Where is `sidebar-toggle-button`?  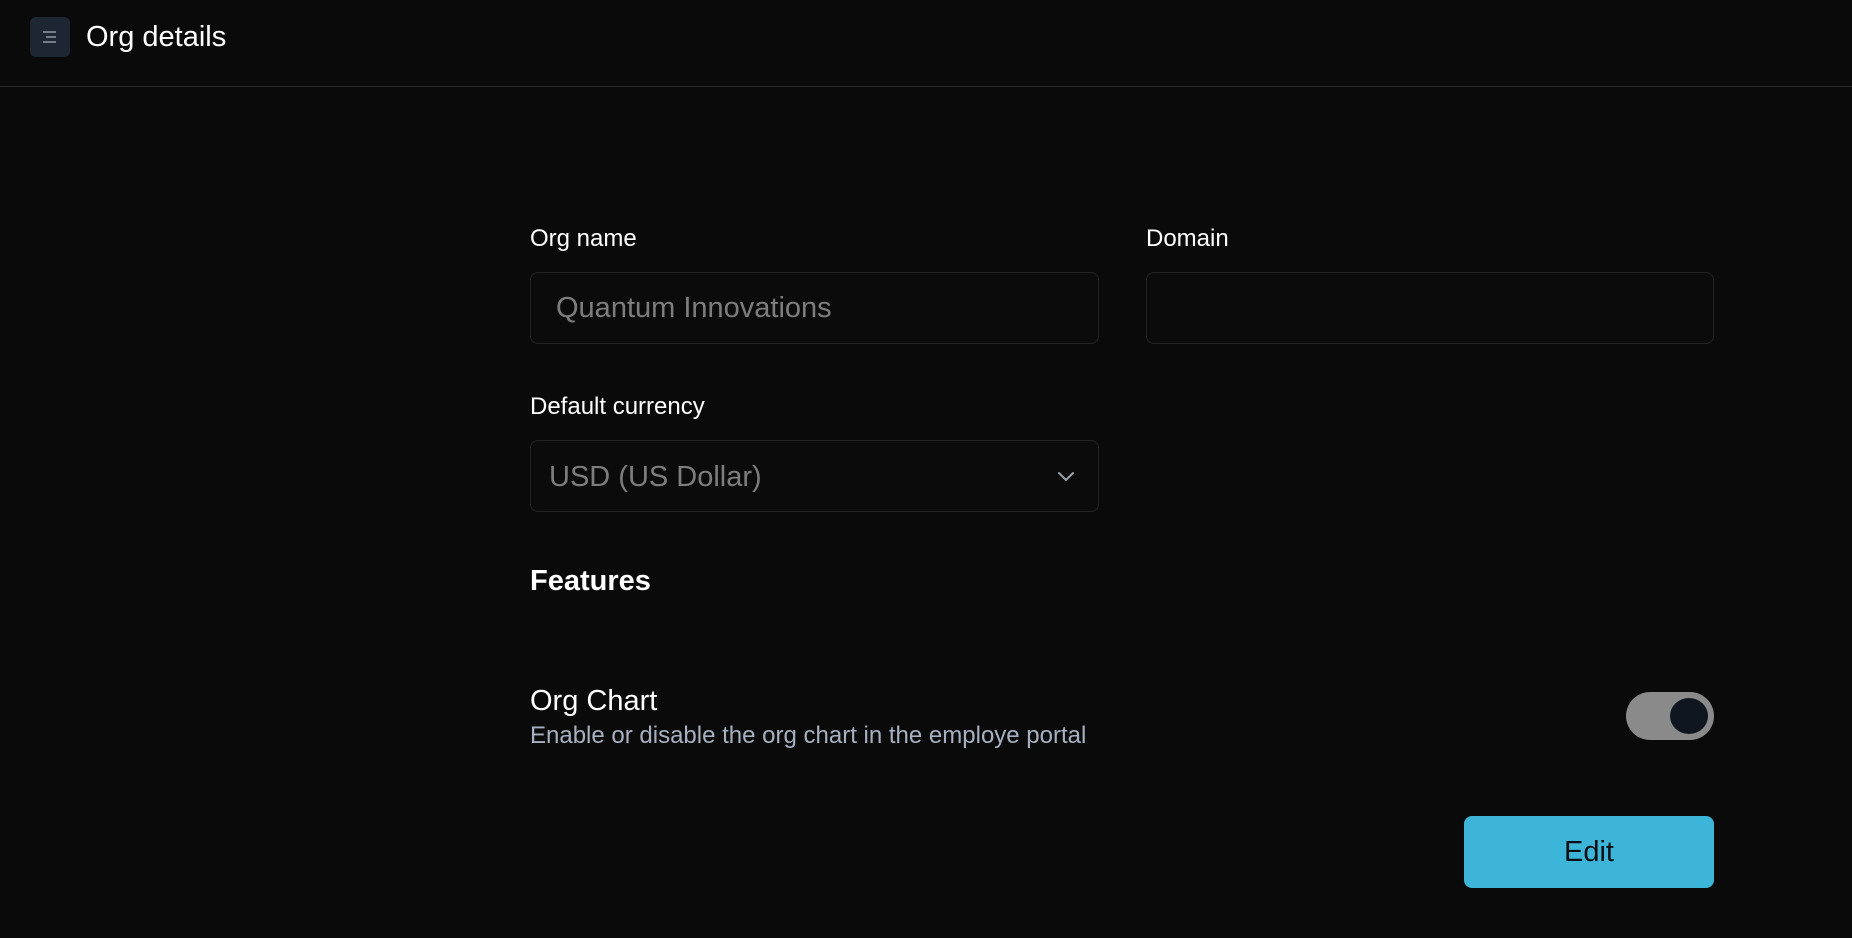
sidebar-toggle-button is located at coordinates (50, 37).